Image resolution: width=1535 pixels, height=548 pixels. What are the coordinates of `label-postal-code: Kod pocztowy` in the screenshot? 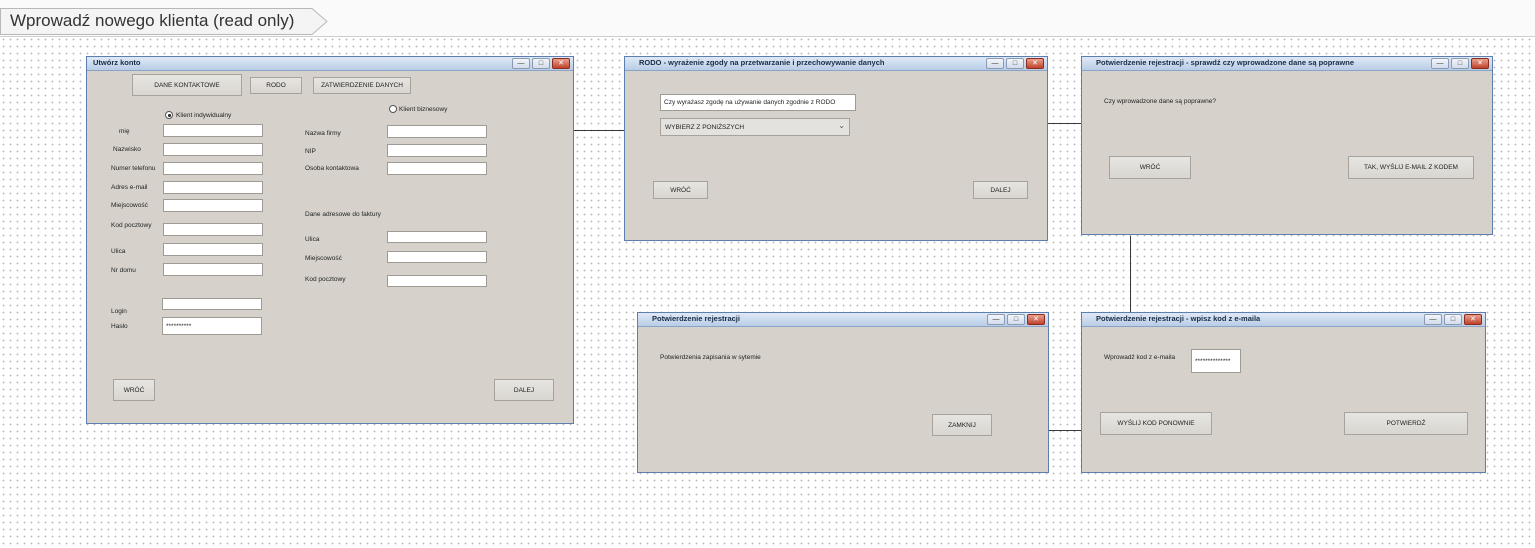 It's located at (131, 225).